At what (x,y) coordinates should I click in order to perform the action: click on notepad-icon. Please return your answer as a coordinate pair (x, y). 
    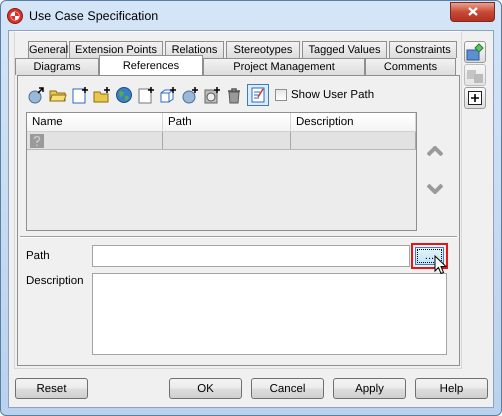
    Looking at the image, I should click on (258, 95).